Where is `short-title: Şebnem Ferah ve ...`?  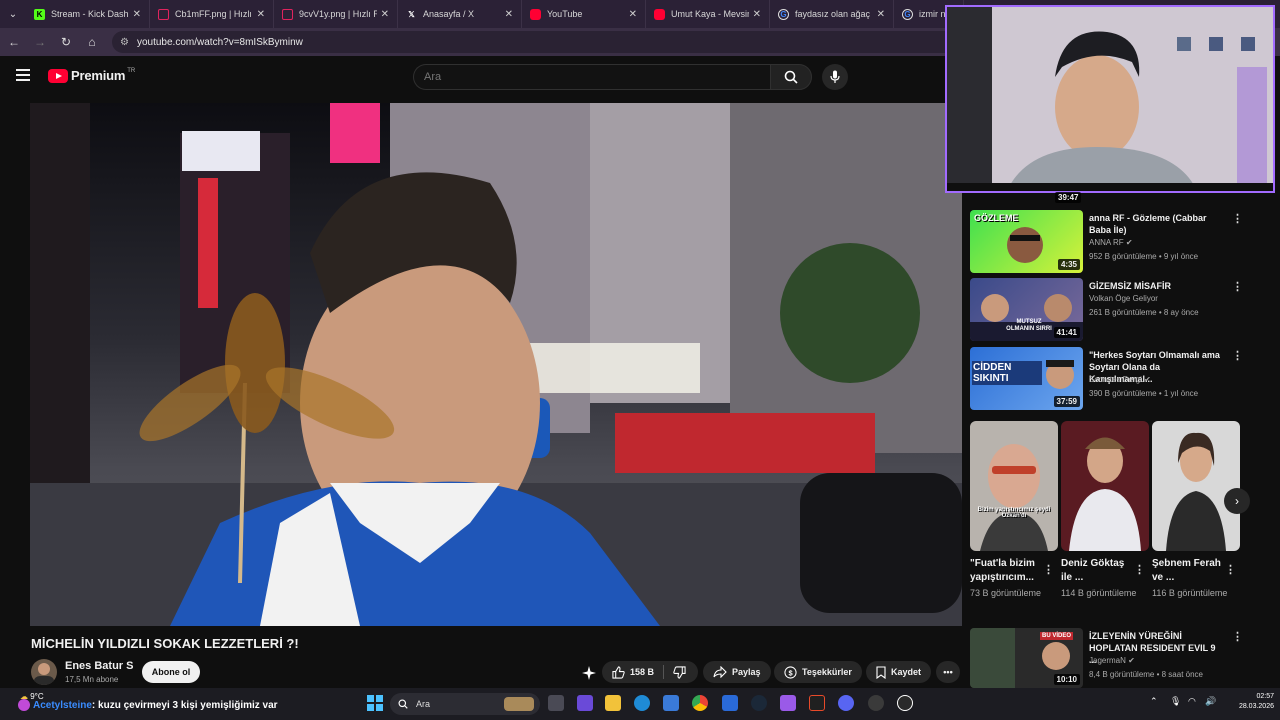
short-title: Şebnem Ferah ve ... is located at coordinates (1189, 571).